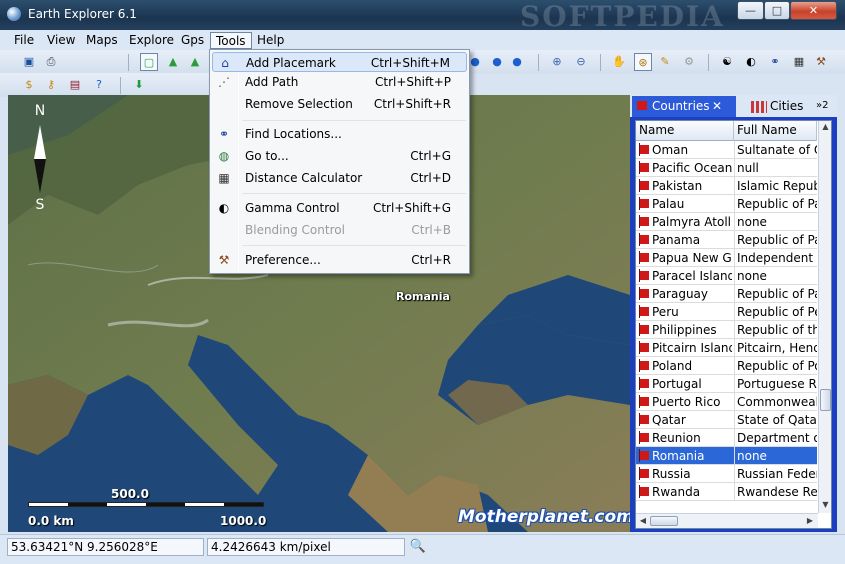 Image resolution: width=845 pixels, height=564 pixels. What do you see at coordinates (339, 156) in the screenshot?
I see `menu-item-go-to: ◍ Go to... Ctrl+G` at bounding box center [339, 156].